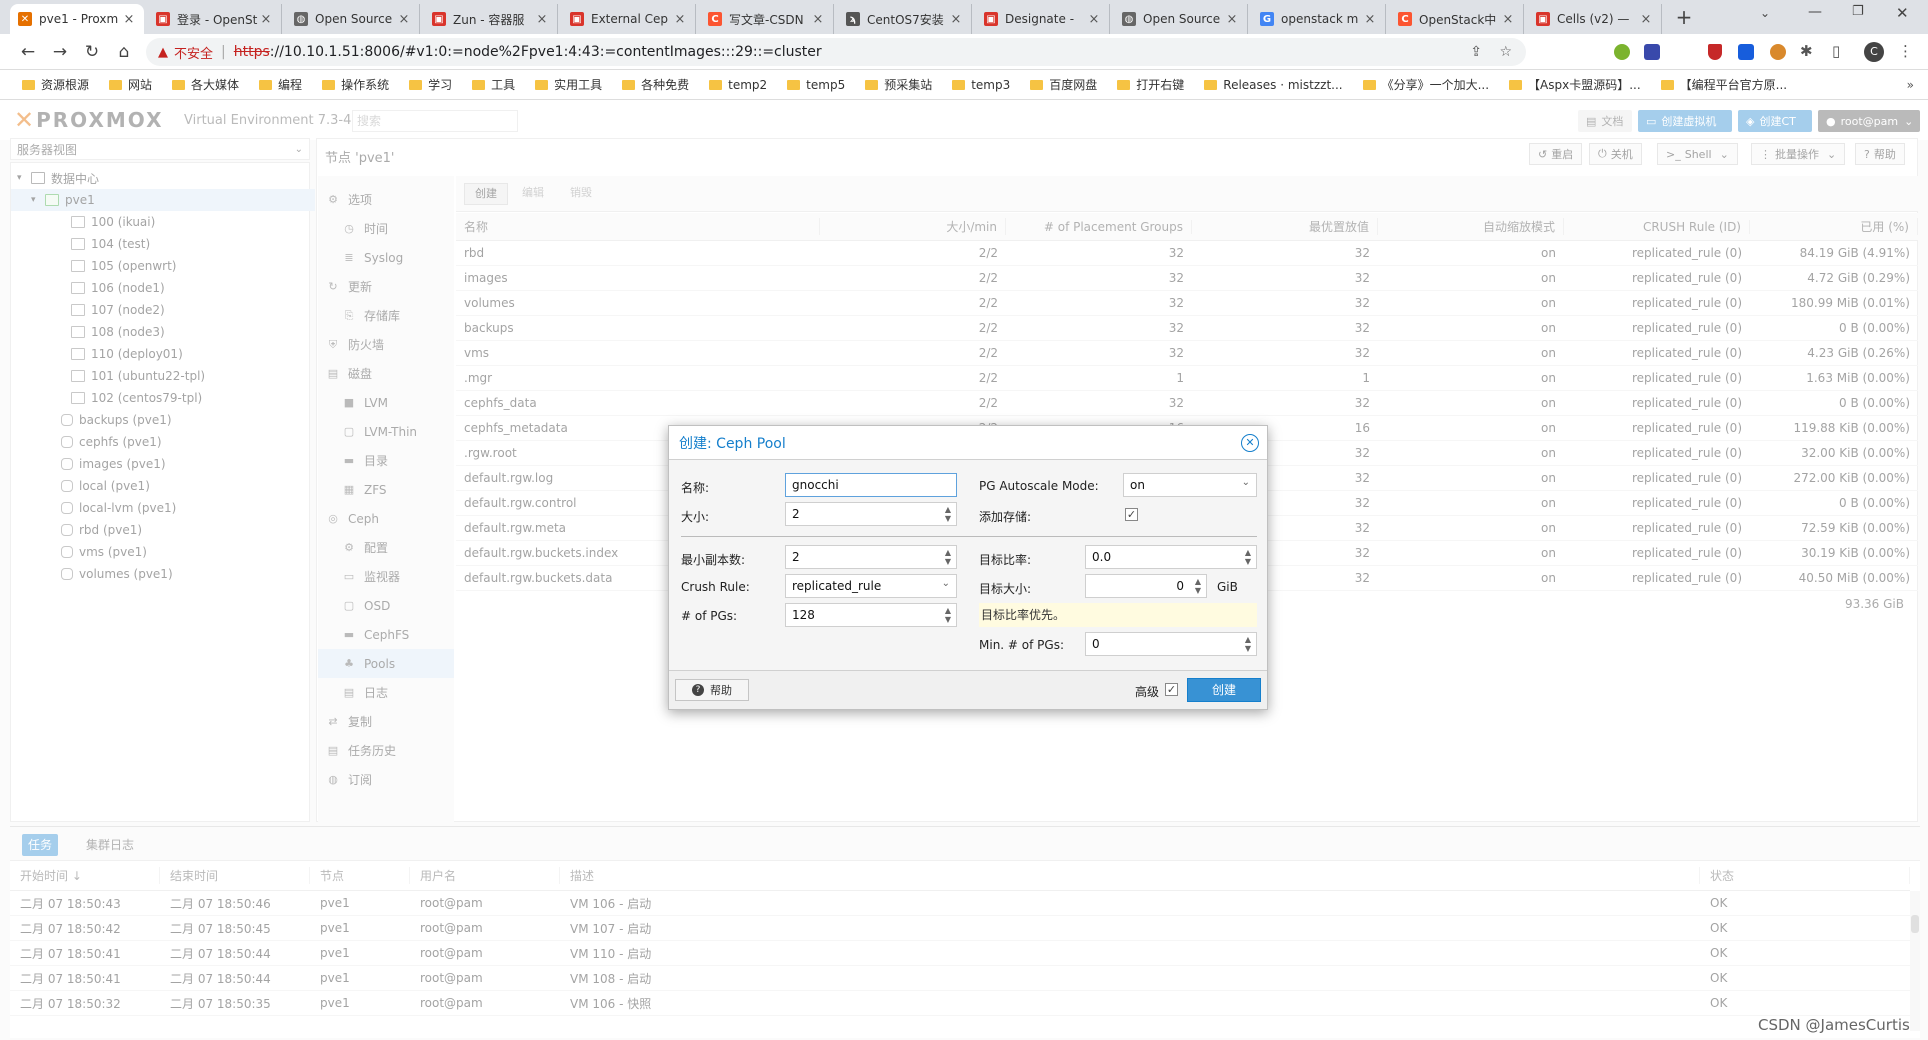  Describe the element at coordinates (981, 85) in the screenshot. I see `bookmark-item: temp3` at that location.